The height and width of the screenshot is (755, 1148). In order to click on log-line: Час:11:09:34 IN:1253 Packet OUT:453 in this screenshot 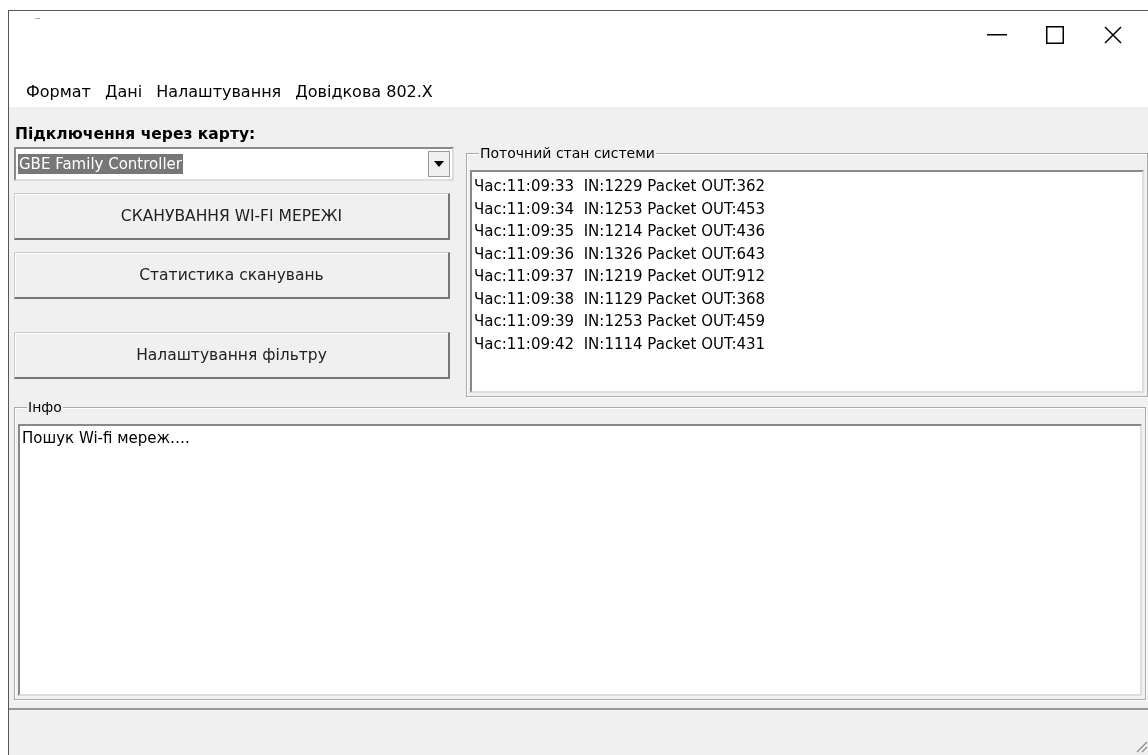, I will do `click(620, 209)`.